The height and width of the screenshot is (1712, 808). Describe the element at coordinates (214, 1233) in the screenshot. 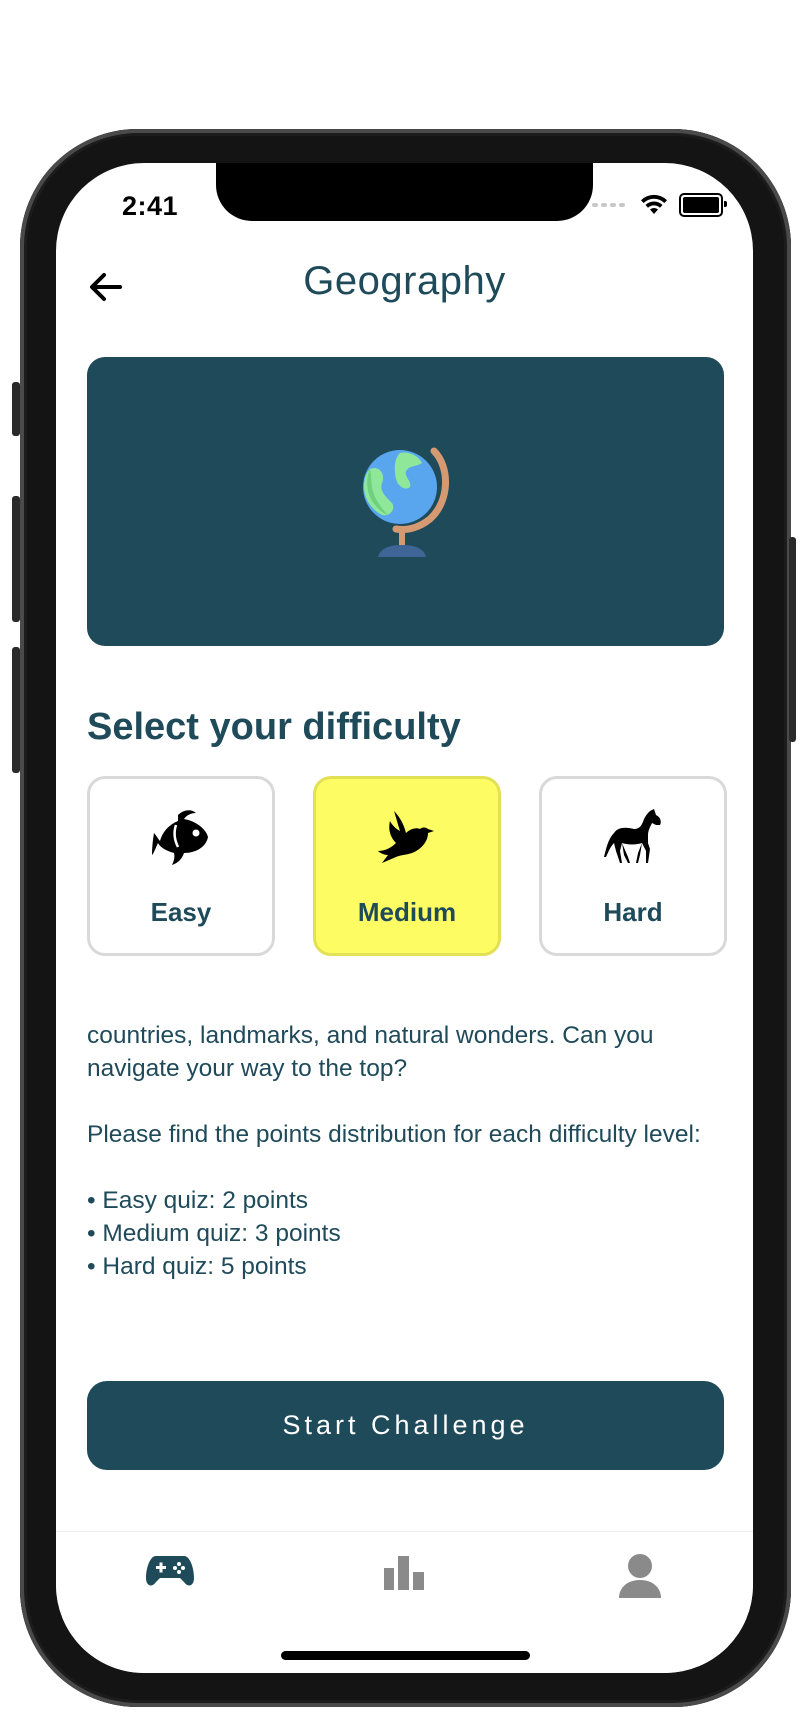

I see `points-item-medium: • Medium quiz: 3 points` at that location.